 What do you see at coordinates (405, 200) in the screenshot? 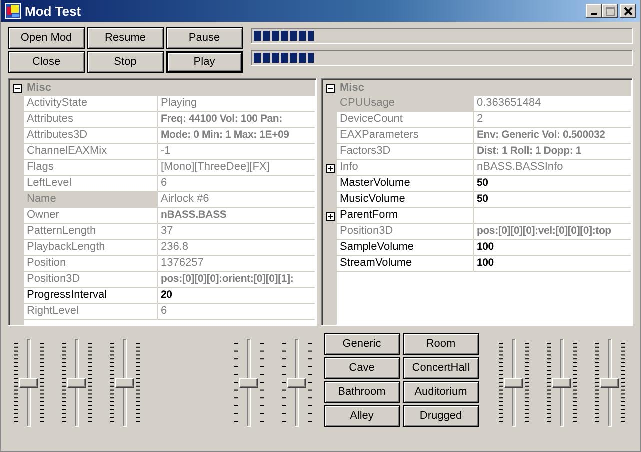
I see `property-name: MusicVolume` at bounding box center [405, 200].